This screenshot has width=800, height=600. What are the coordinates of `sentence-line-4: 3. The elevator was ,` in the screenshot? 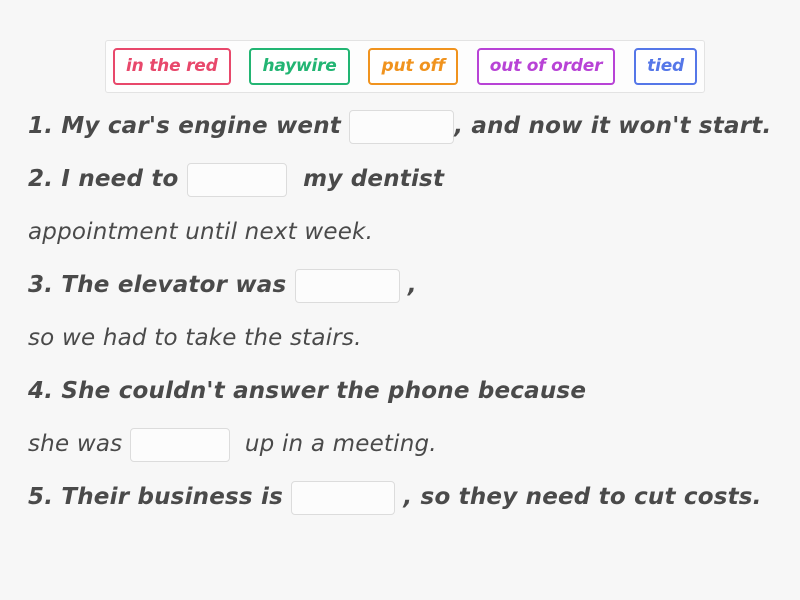 It's located at (400, 285).